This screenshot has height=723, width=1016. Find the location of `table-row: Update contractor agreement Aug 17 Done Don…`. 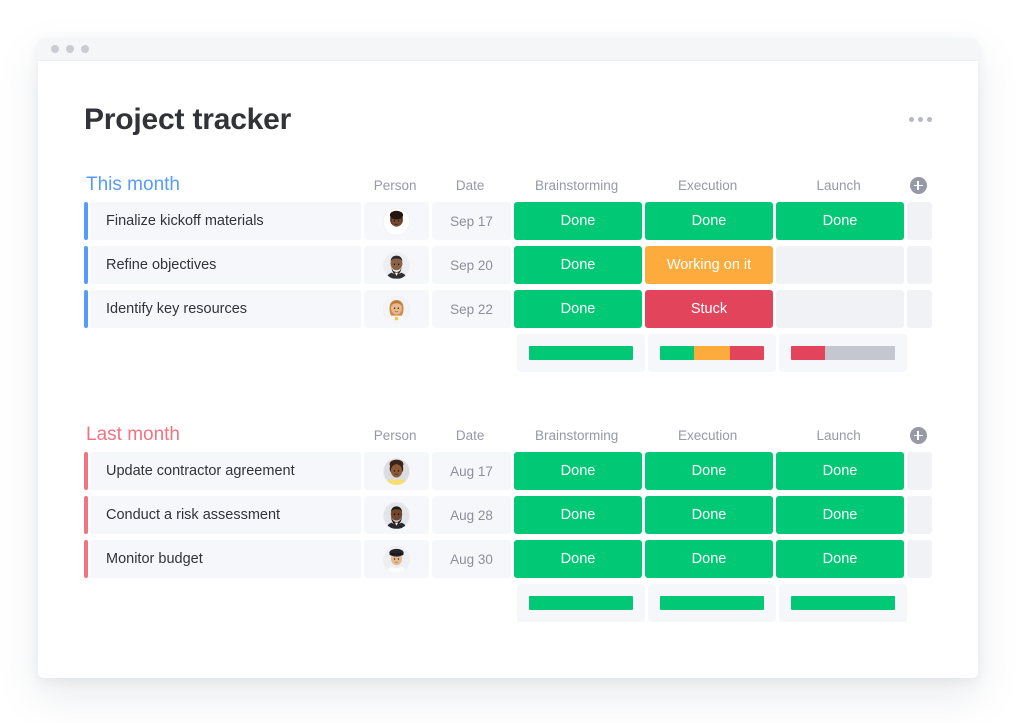

table-row: Update contractor agreement Aug 17 Done Don… is located at coordinates (508, 471).